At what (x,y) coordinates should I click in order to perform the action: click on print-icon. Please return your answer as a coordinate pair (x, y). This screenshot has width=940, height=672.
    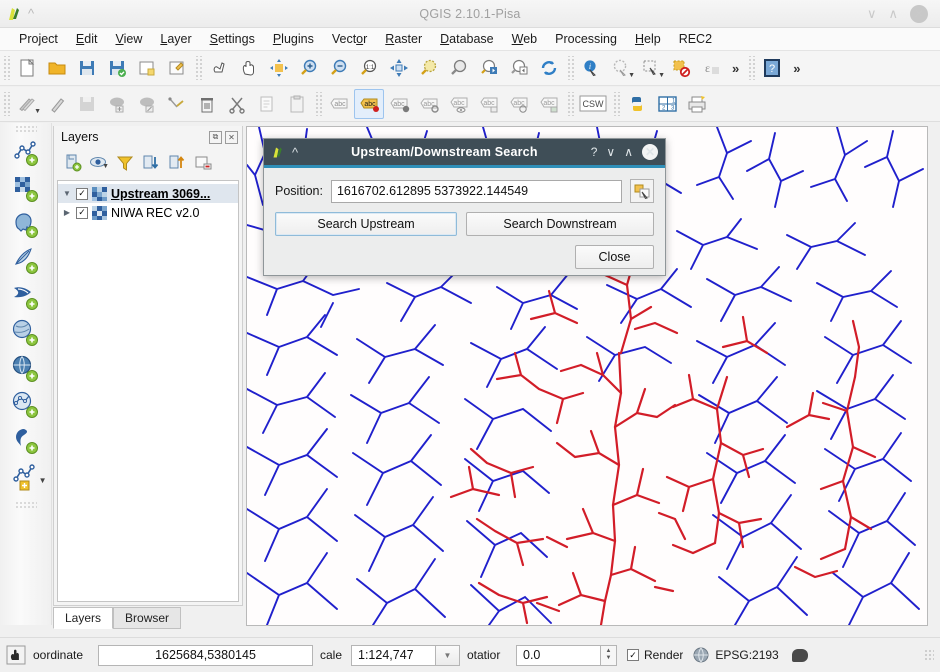
    Looking at the image, I should click on (697, 104).